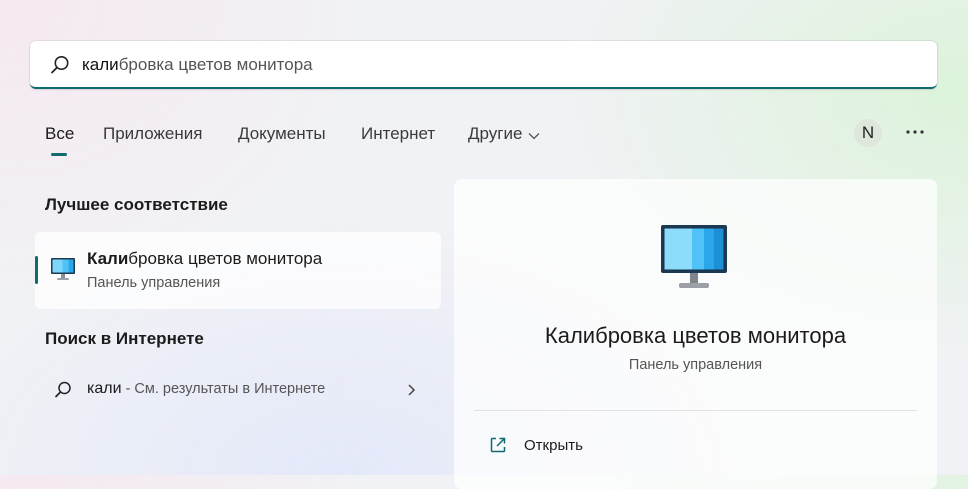 The height and width of the screenshot is (489, 968). What do you see at coordinates (59, 154) in the screenshot?
I see `active-tab-indicator` at bounding box center [59, 154].